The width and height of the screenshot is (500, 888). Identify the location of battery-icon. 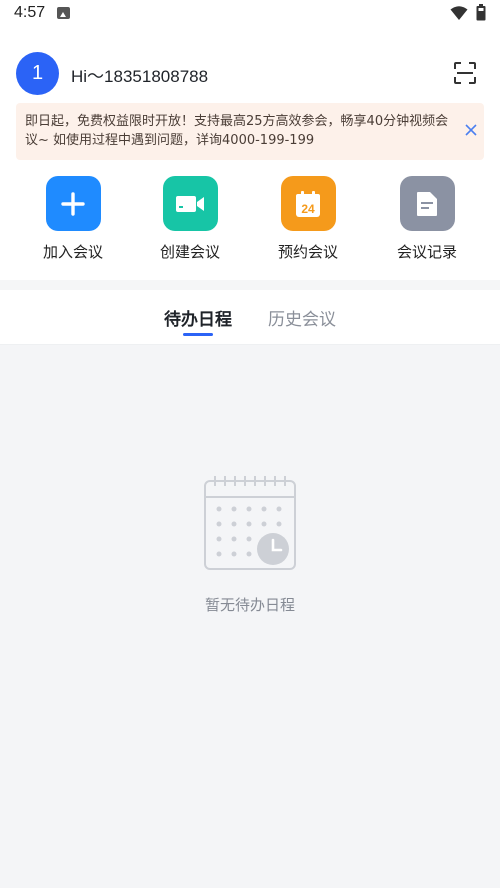
(481, 12).